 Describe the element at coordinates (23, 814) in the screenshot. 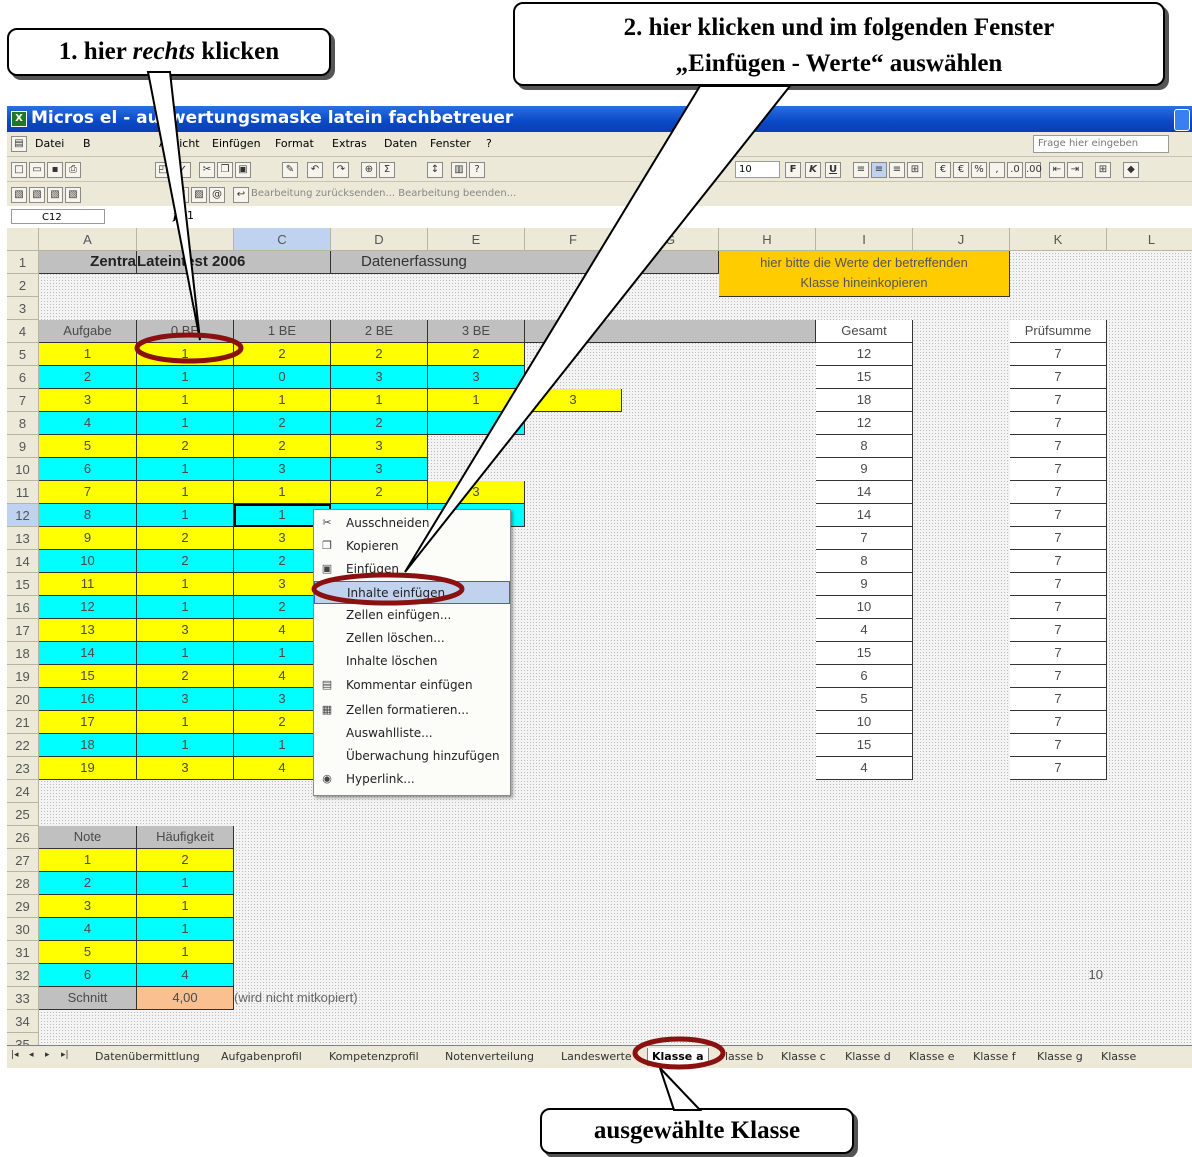

I see `row-header: 25` at that location.